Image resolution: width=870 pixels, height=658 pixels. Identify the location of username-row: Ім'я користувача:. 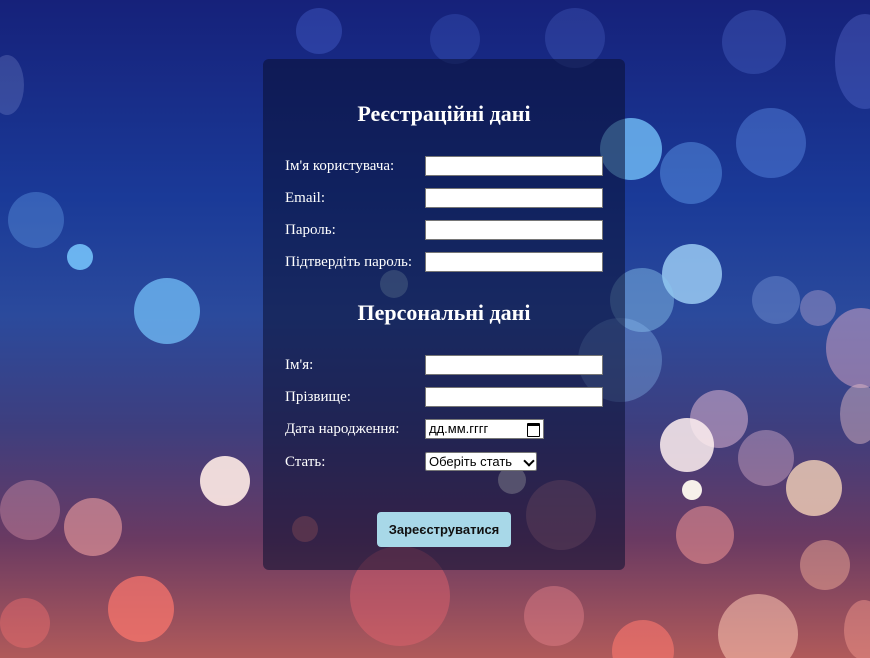
(445, 167).